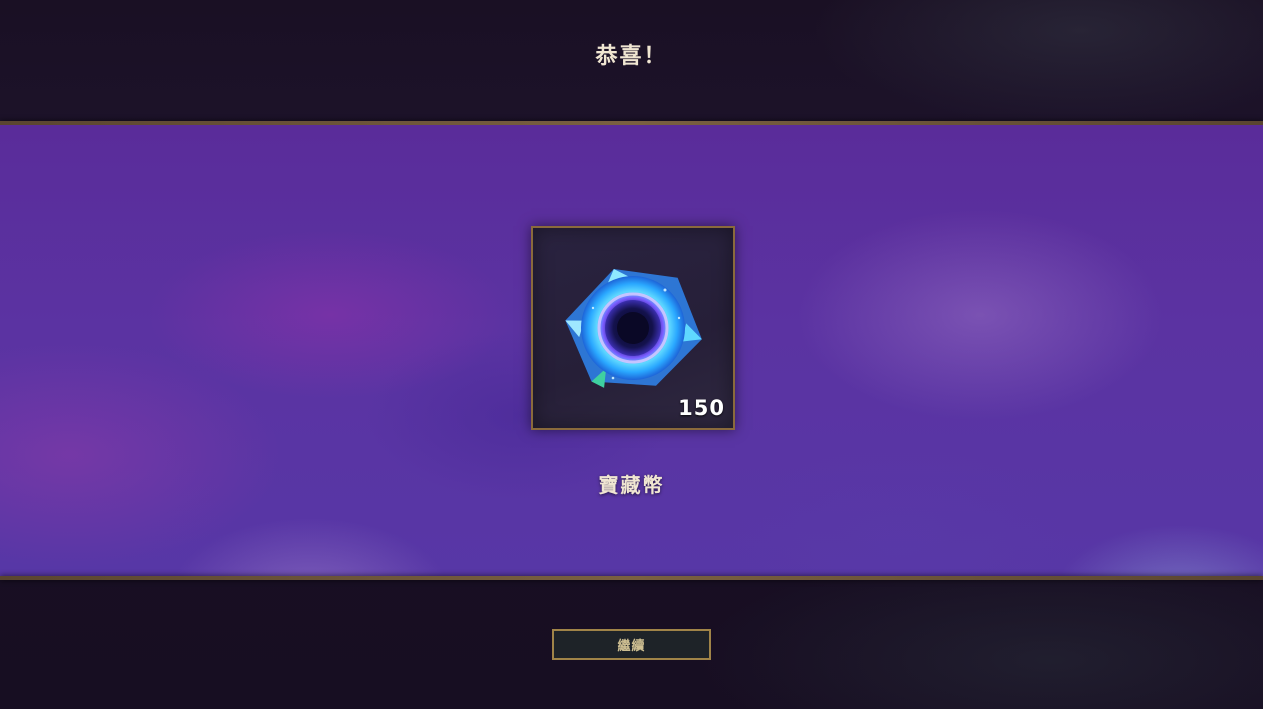 The height and width of the screenshot is (709, 1263). I want to click on page-title: 恭喜！, so click(631, 56).